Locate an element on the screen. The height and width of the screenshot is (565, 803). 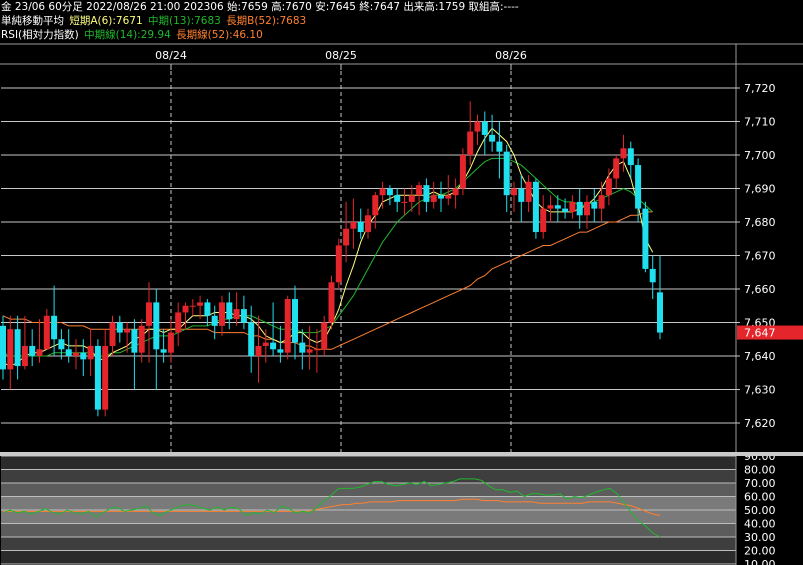
rsi-tick-label: 30.00 is located at coordinates (760, 537).